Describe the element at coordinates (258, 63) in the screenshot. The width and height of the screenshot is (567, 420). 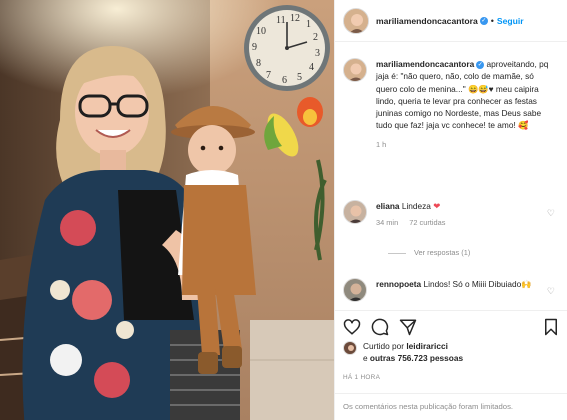
I see `clock-number: 8` at that location.